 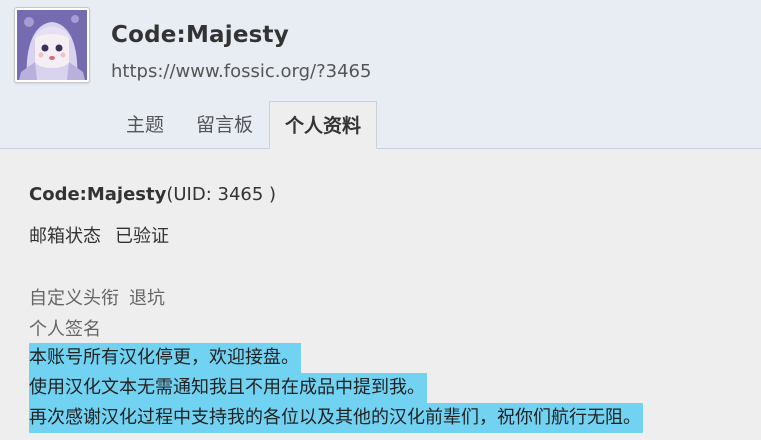 I want to click on tab-profile: 个人资料, so click(x=323, y=125).